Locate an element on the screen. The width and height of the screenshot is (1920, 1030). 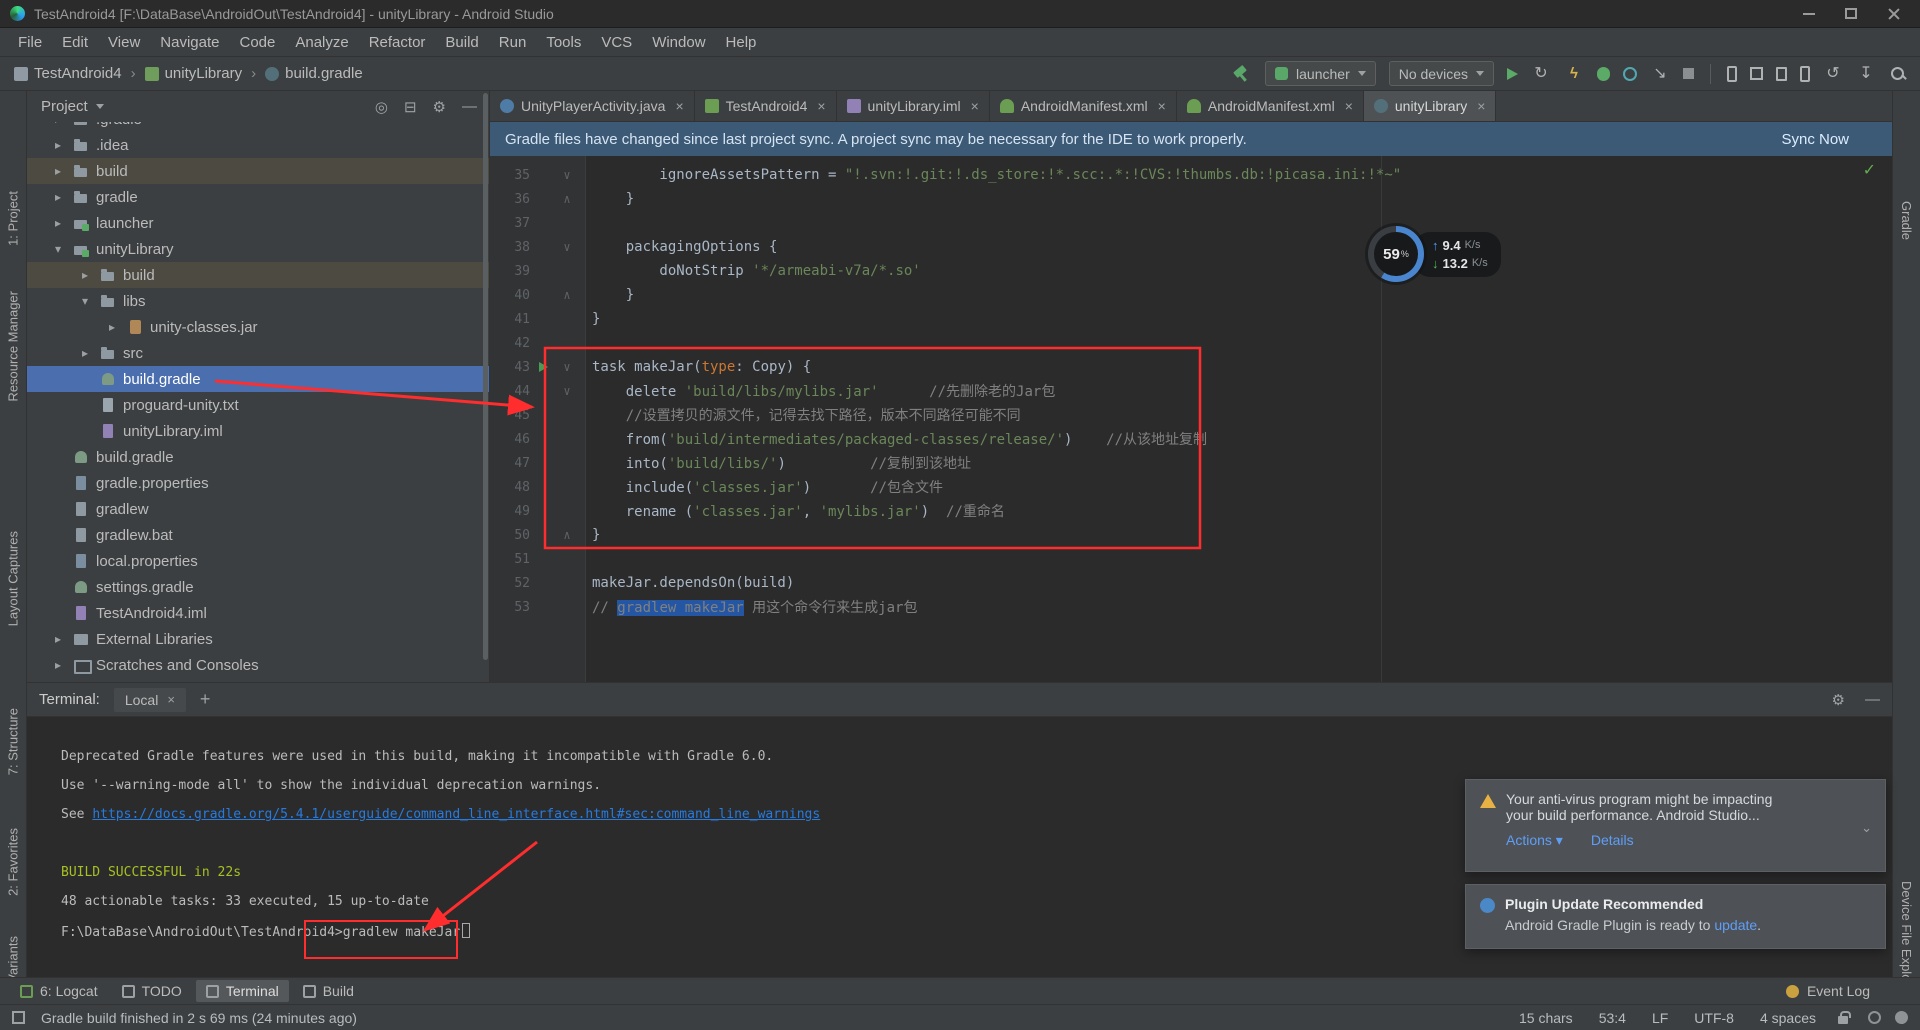
menu-item-run: Run is located at coordinates (513, 42).